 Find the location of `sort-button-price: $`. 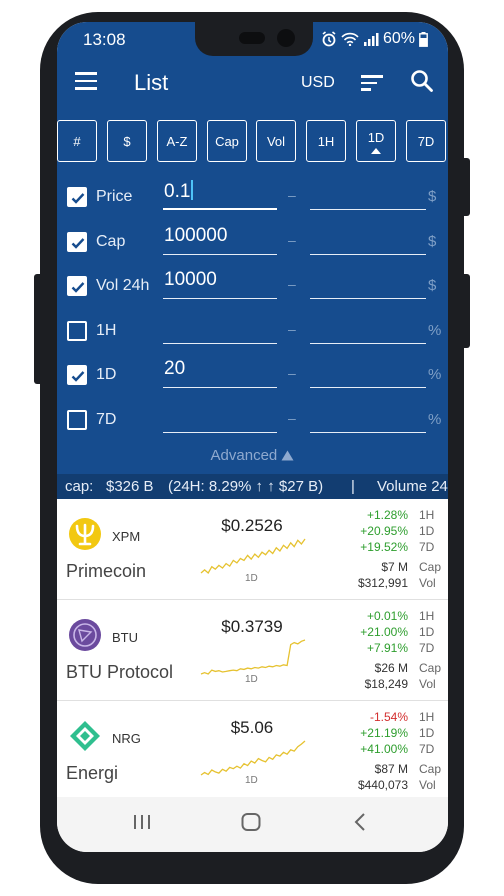

sort-button-price: $ is located at coordinates (127, 141).